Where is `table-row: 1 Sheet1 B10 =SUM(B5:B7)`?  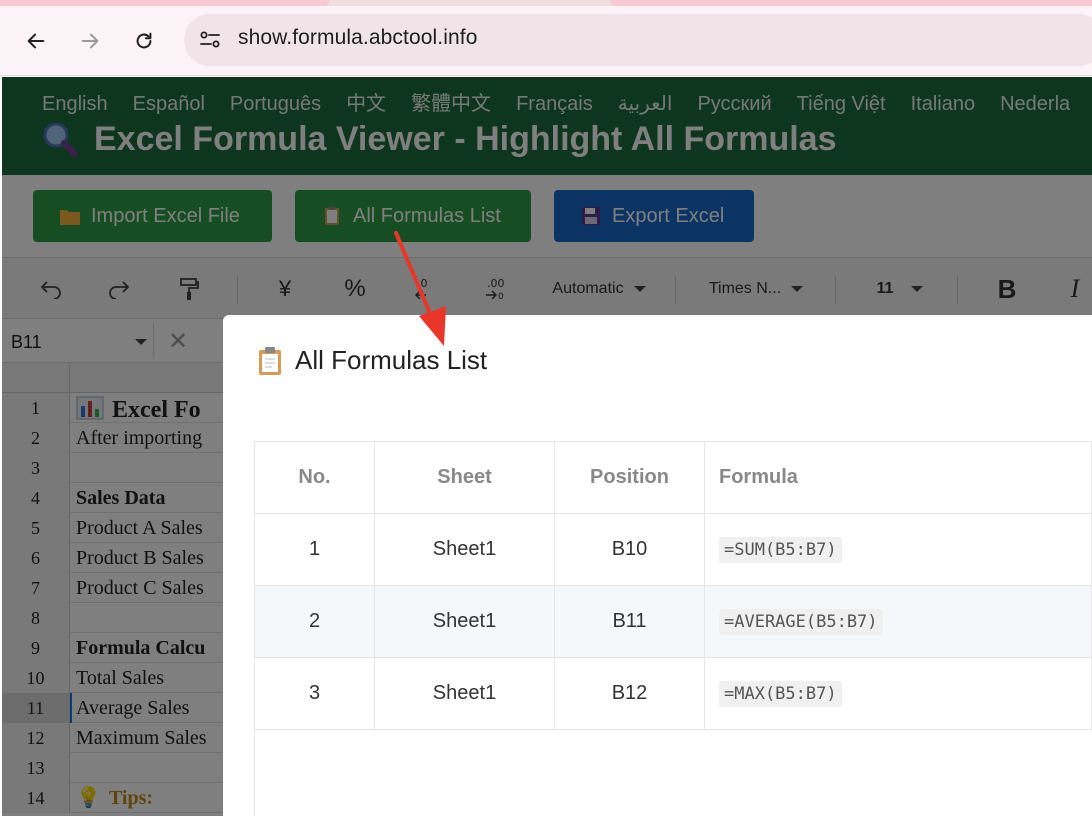 table-row: 1 Sheet1 B10 =SUM(B5:B7) is located at coordinates (673, 550).